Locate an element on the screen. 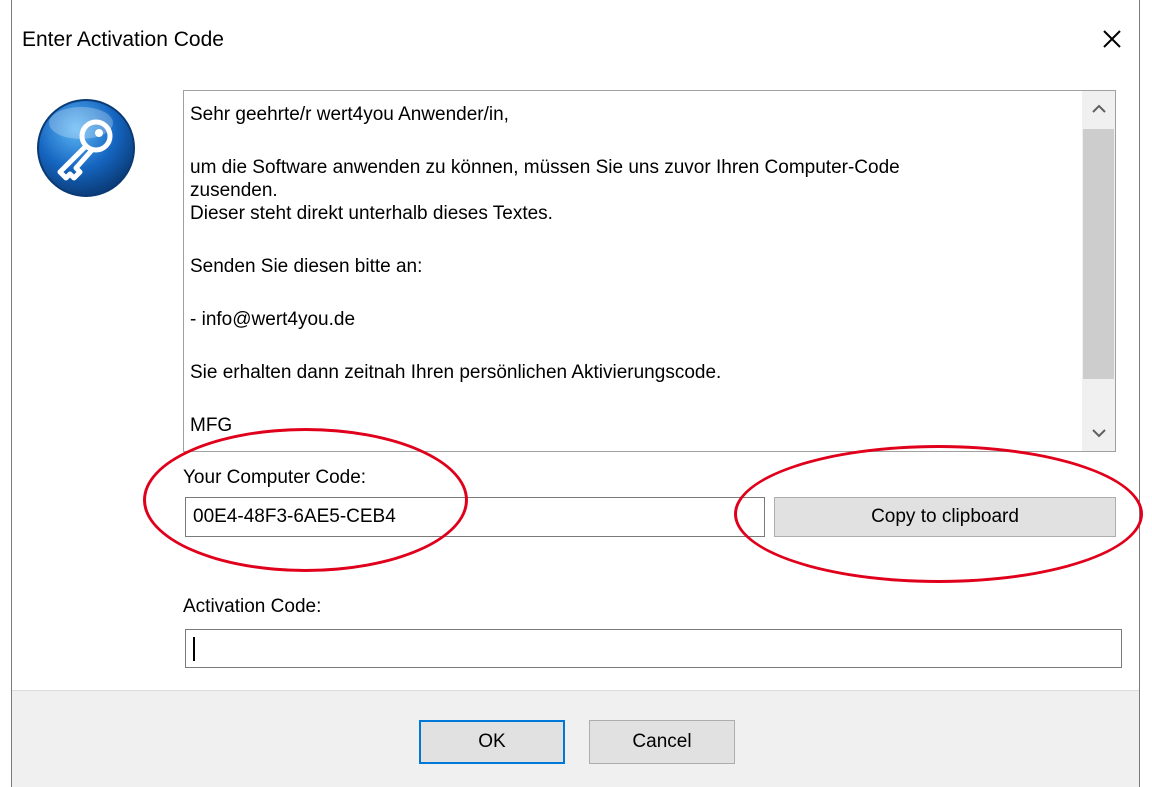  key-icon is located at coordinates (86, 148).